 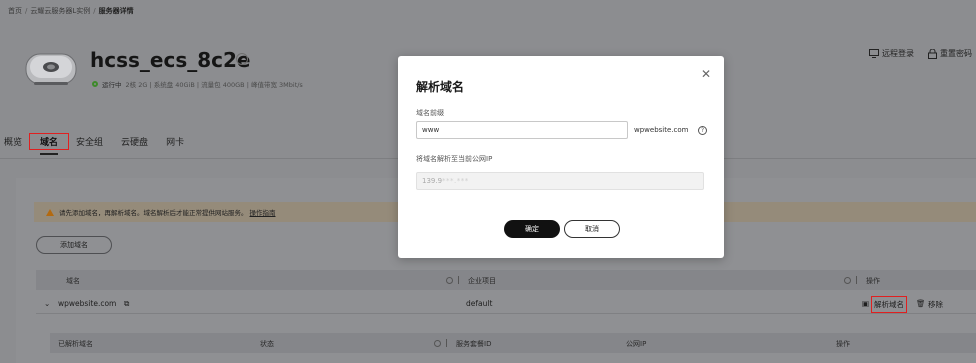 I want to click on server-icon, so click(x=51, y=69).